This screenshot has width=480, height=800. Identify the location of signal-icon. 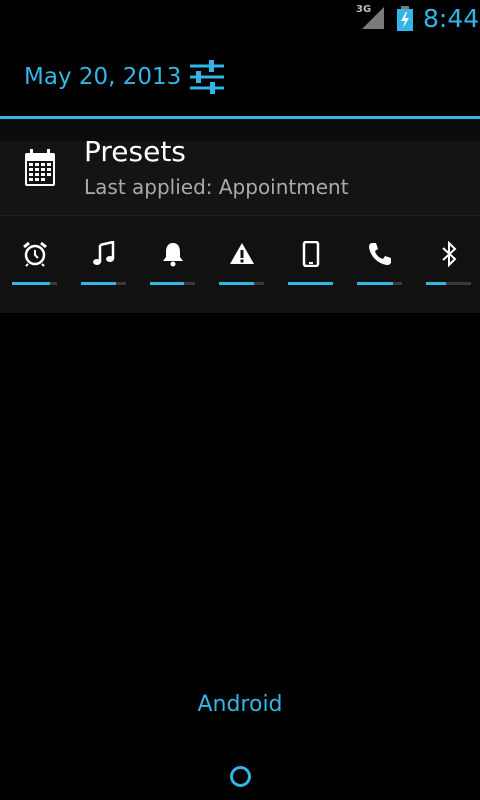
(373, 18).